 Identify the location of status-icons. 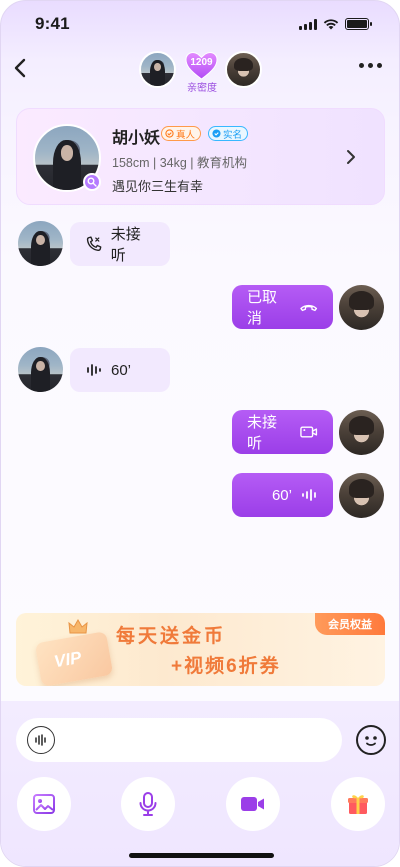
(335, 24).